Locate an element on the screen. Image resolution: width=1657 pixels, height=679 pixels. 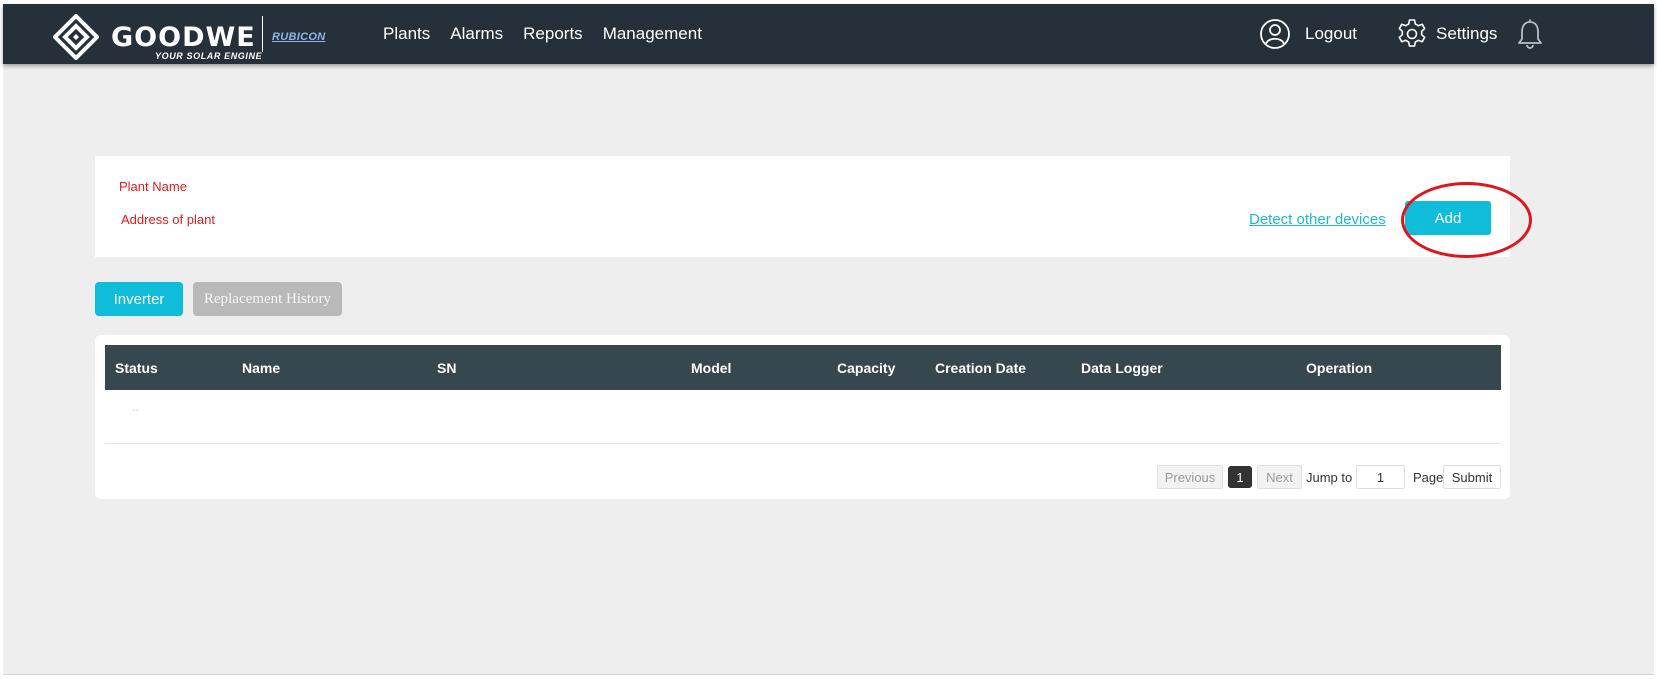
logo-divider is located at coordinates (262, 34).